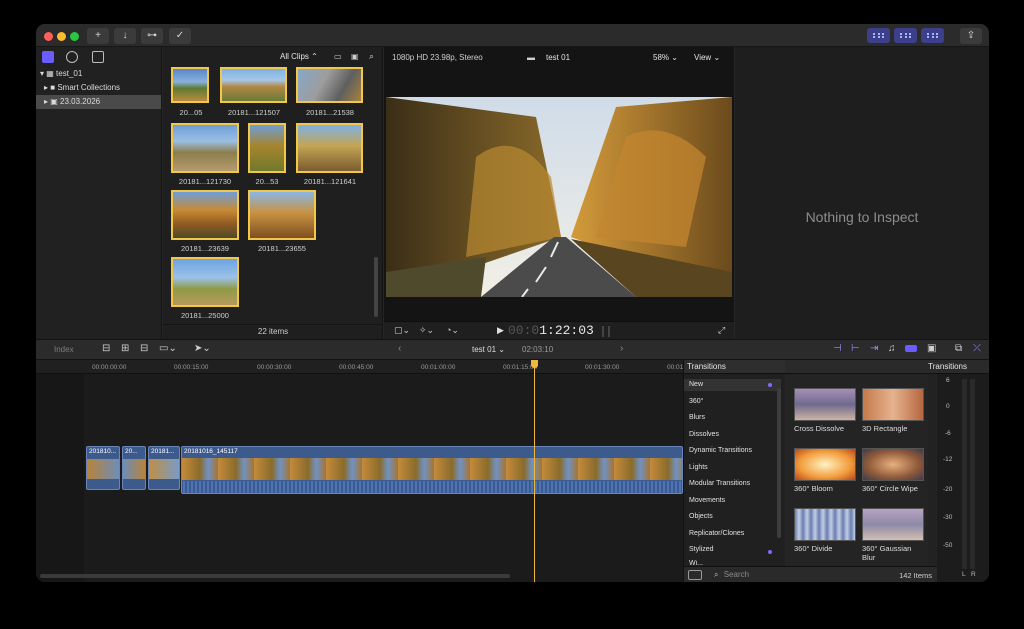  Describe the element at coordinates (53, 87) in the screenshot. I see `folder-icon: ■` at that location.